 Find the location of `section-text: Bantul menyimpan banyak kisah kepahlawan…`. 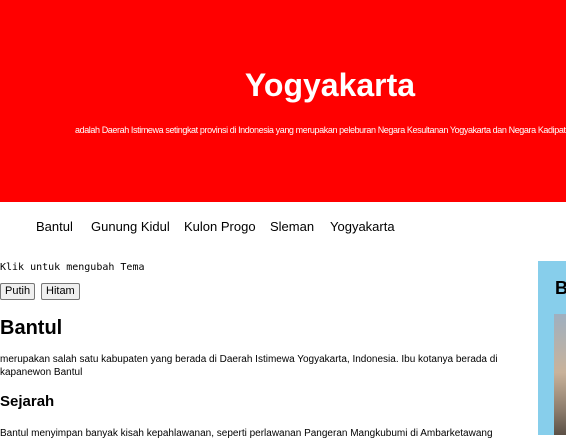

section-text: Bantul menyimpan banyak kisah kepahlawan… is located at coordinates (246, 433).